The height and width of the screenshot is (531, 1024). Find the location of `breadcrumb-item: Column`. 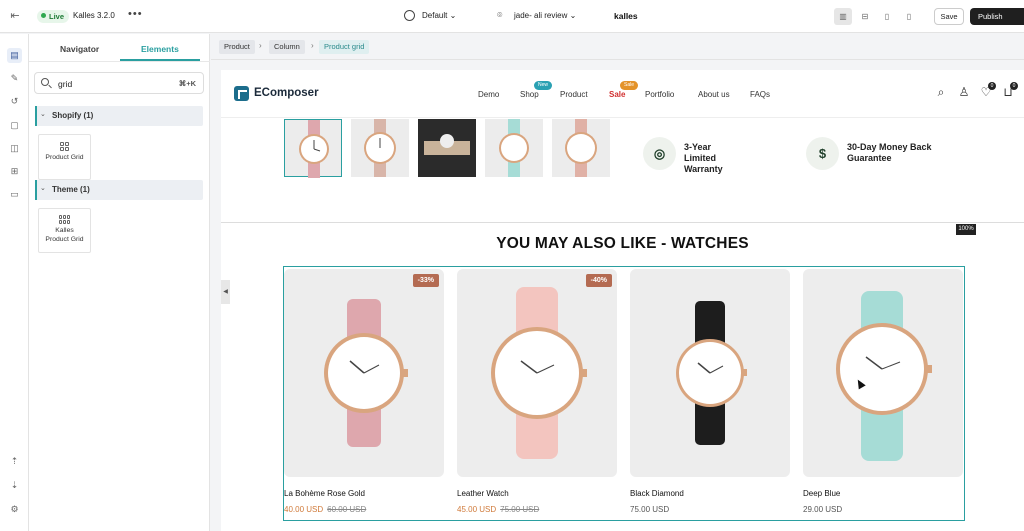

breadcrumb-item: Column is located at coordinates (287, 47).